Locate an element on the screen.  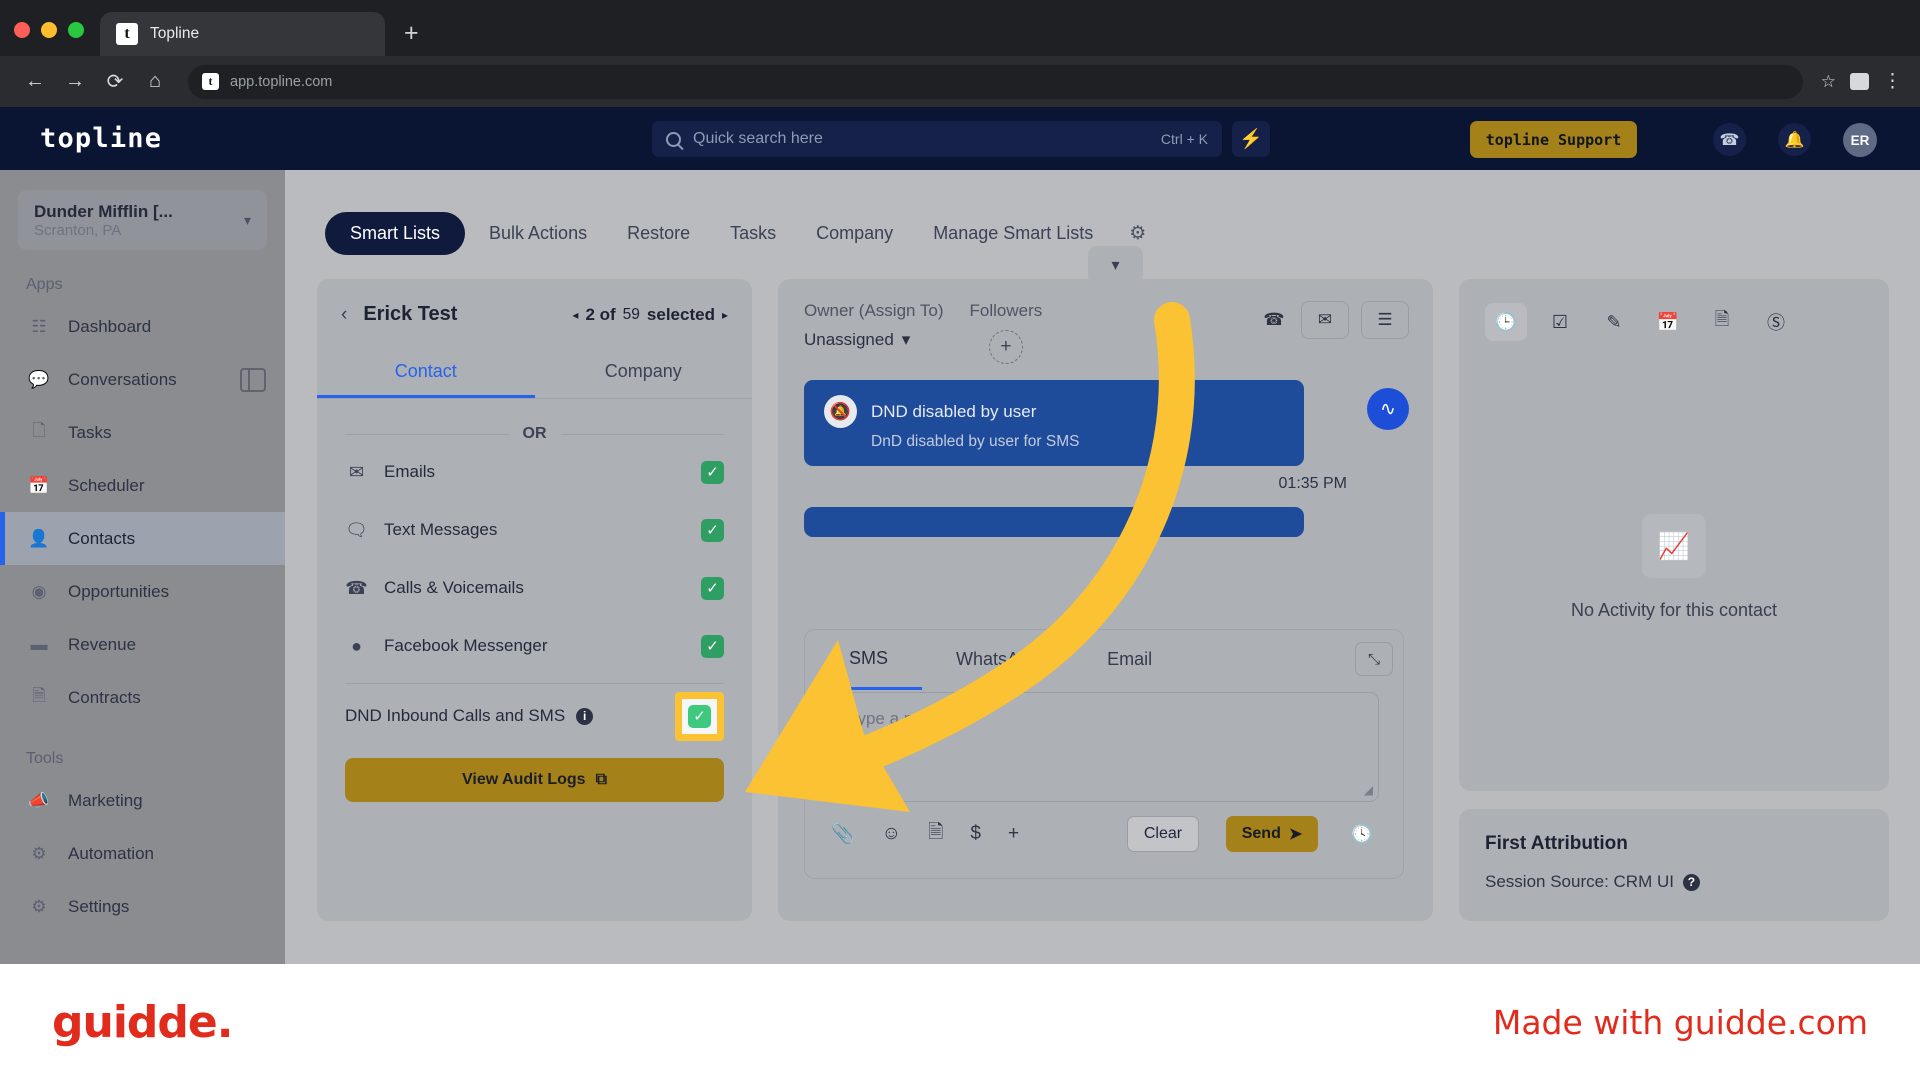
owner-select: Unassigned ▾ is located at coordinates (874, 340).